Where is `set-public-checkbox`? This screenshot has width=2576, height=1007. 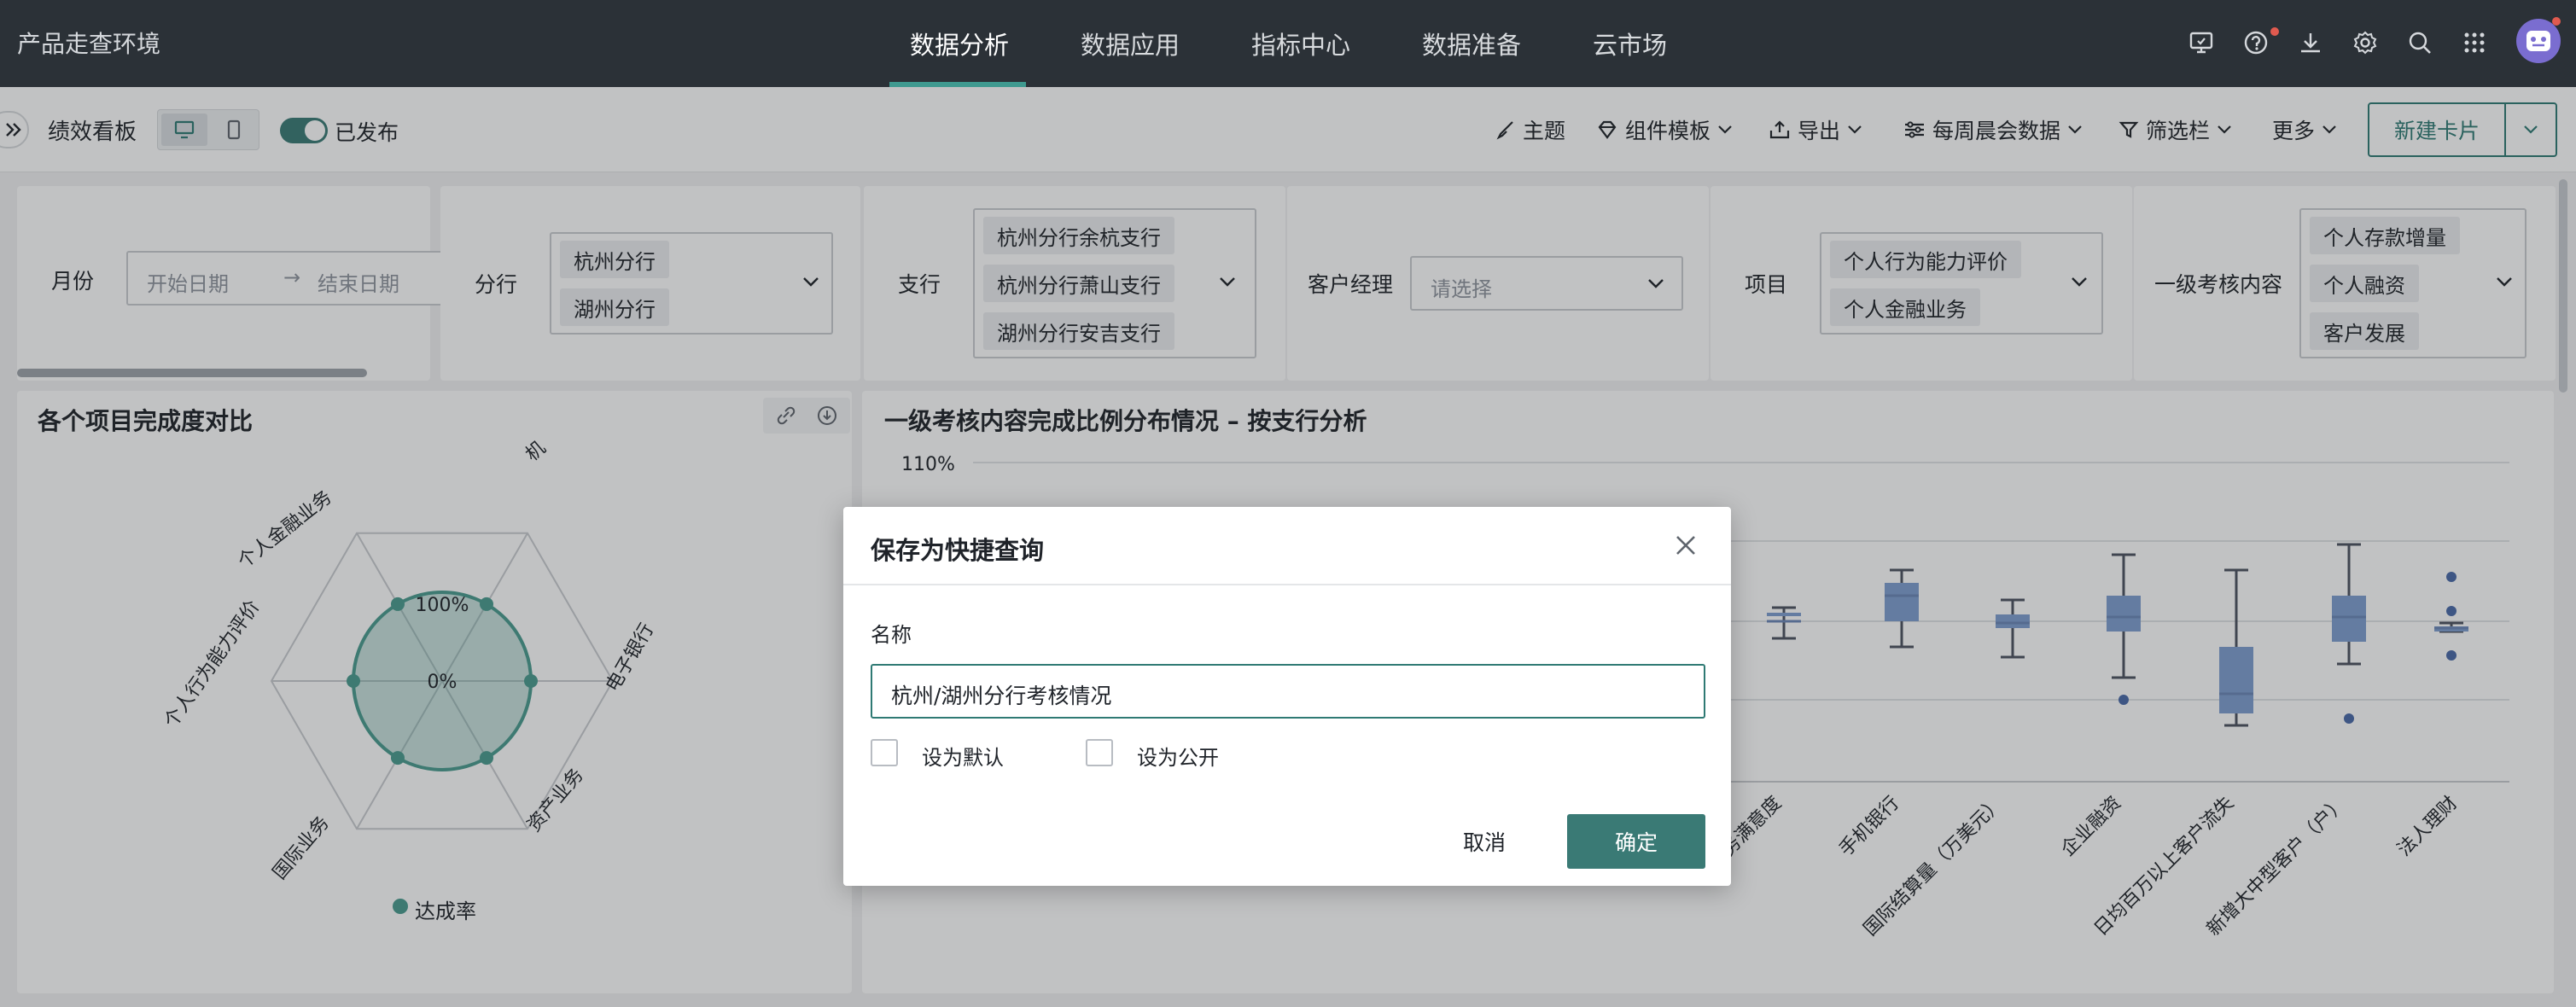 set-public-checkbox is located at coordinates (1099, 752).